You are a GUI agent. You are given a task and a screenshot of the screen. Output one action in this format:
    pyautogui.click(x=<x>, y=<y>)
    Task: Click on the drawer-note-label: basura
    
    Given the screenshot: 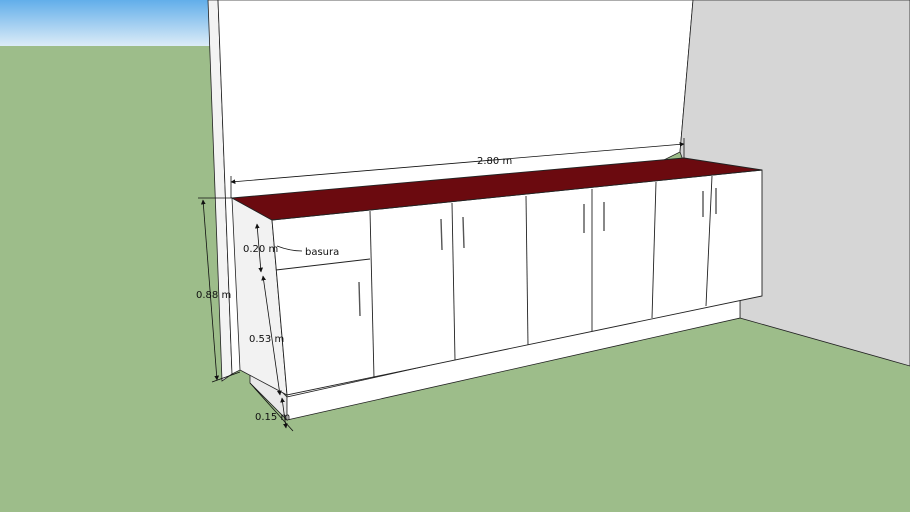 What is the action you would take?
    pyautogui.click(x=322, y=252)
    